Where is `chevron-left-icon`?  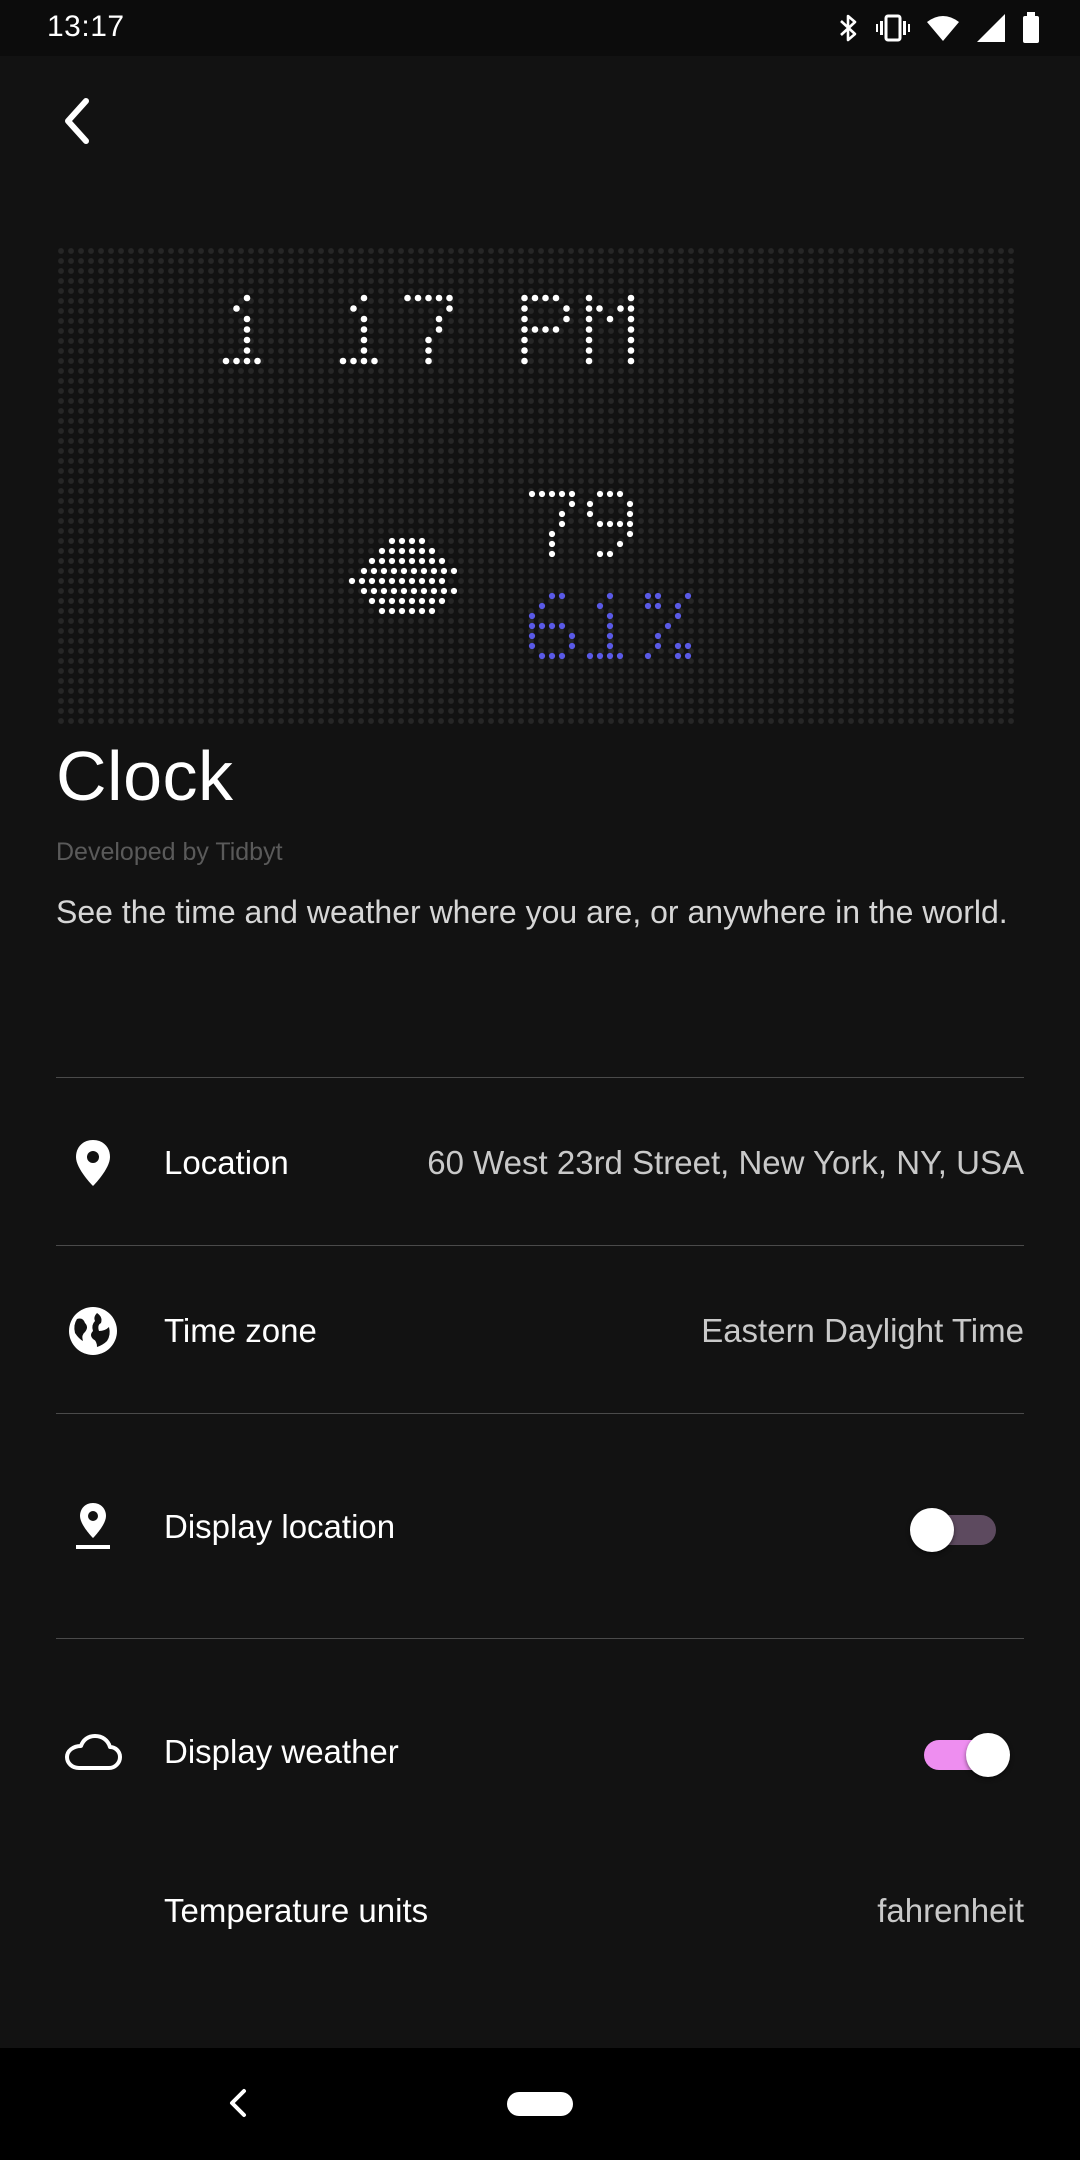
chevron-left-icon is located at coordinates (77, 121).